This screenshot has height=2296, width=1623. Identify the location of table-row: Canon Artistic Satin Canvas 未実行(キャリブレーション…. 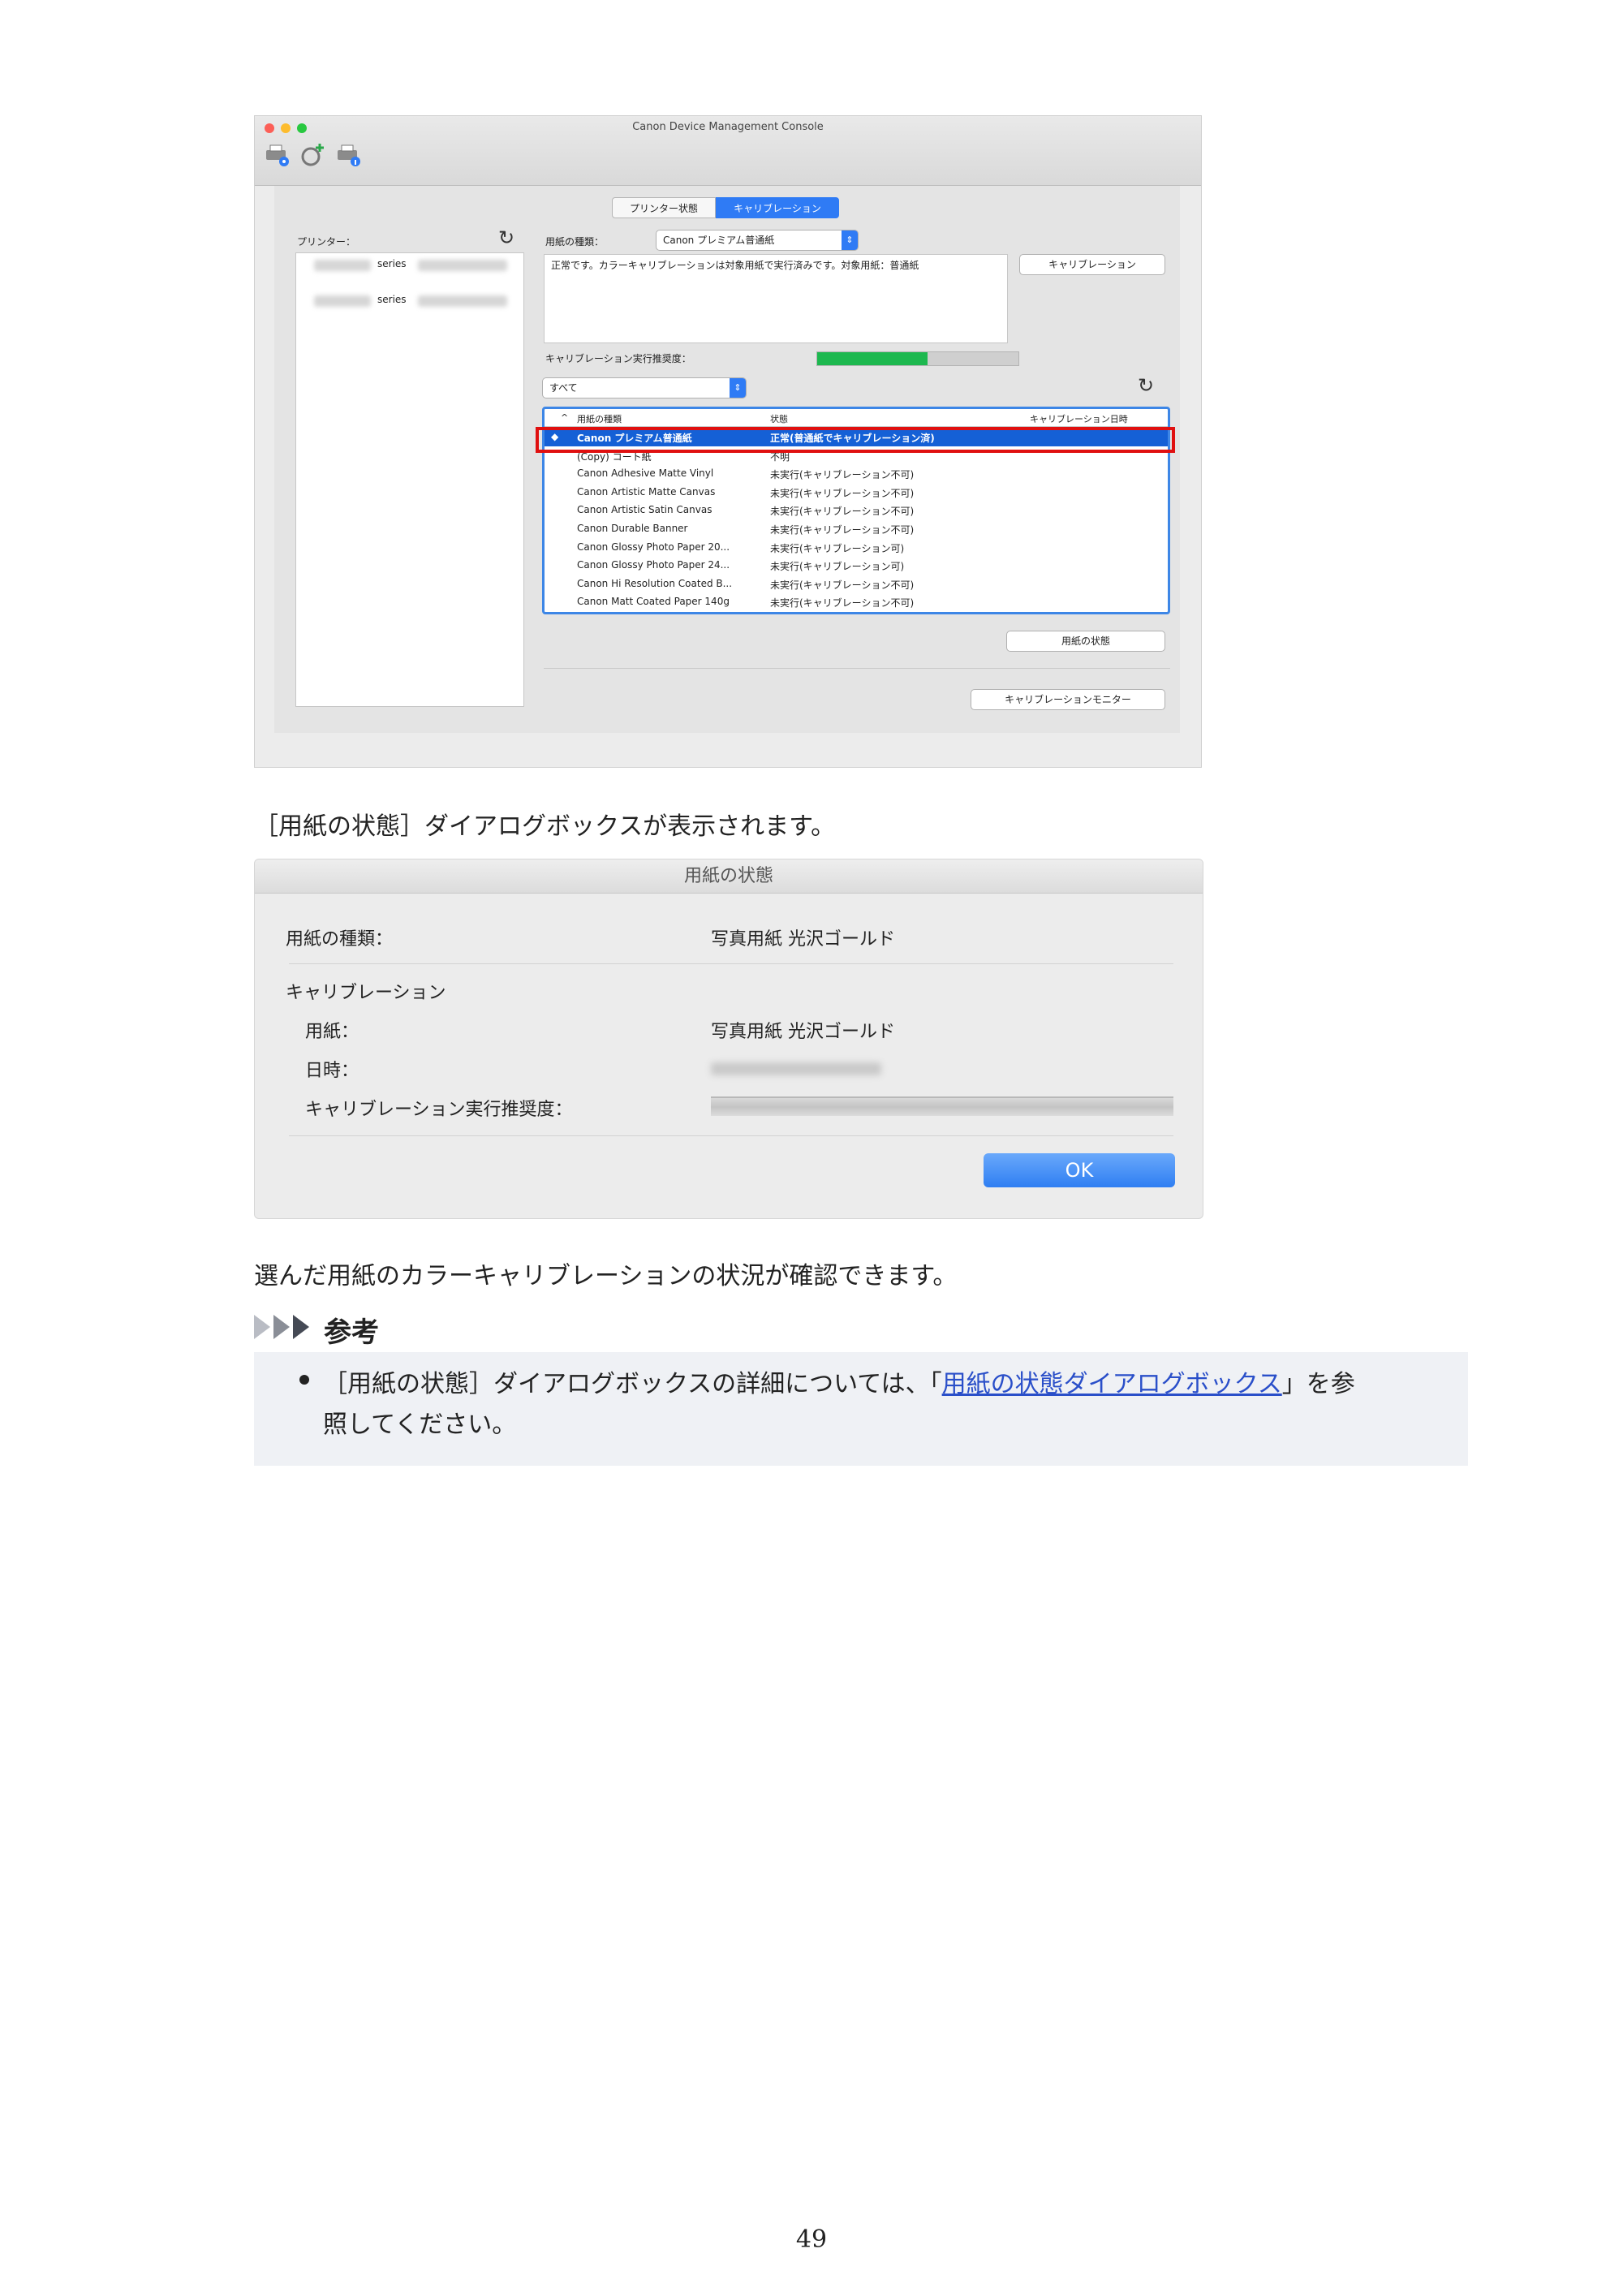
(856, 510).